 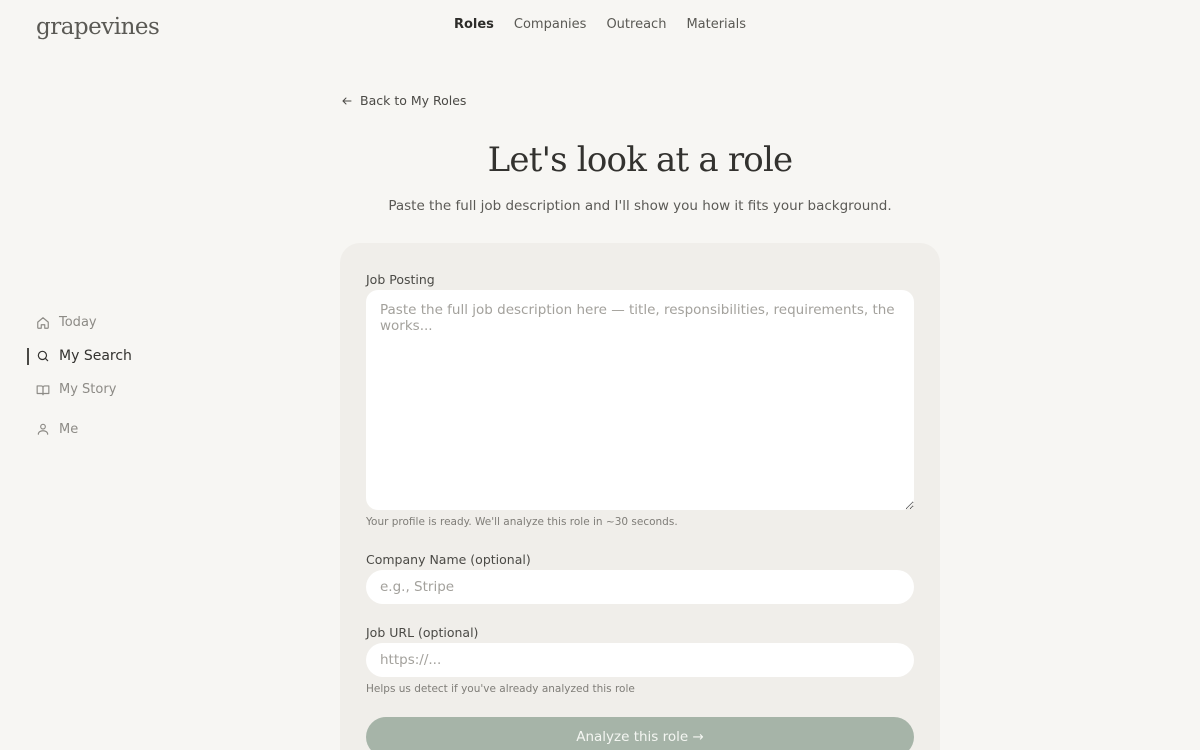 I want to click on sidebar-item-my-search: My Search, so click(x=127, y=357).